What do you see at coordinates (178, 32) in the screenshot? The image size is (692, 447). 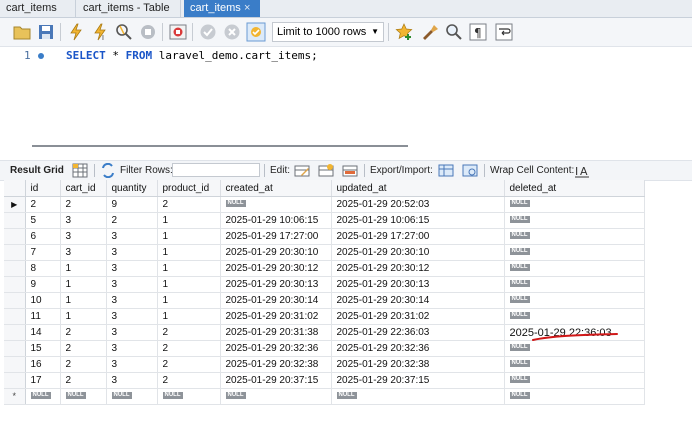 I see `toggle-error-icon` at bounding box center [178, 32].